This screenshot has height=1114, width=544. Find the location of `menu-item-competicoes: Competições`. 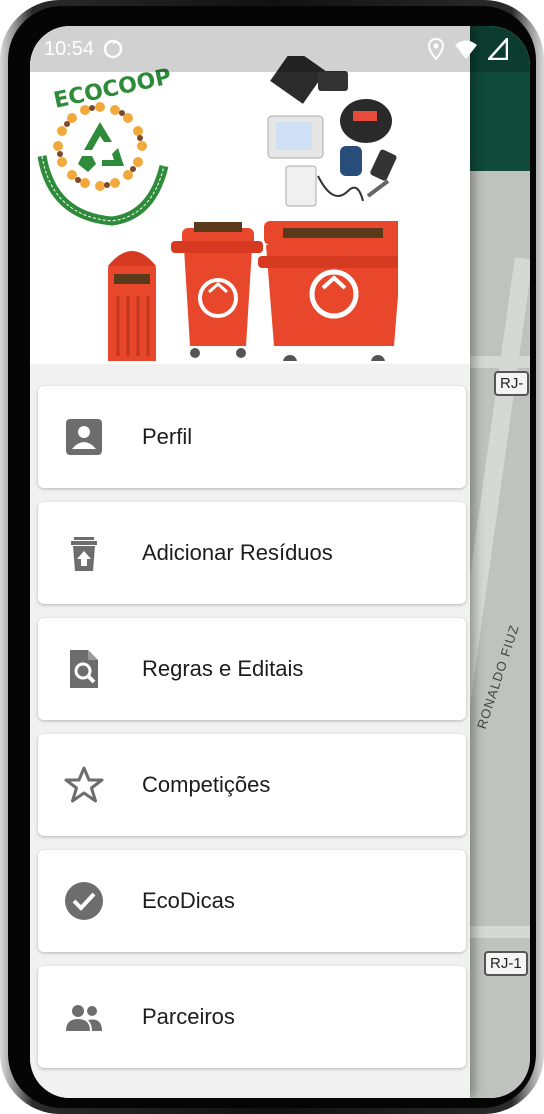

menu-item-competicoes: Competições is located at coordinates (252, 785).